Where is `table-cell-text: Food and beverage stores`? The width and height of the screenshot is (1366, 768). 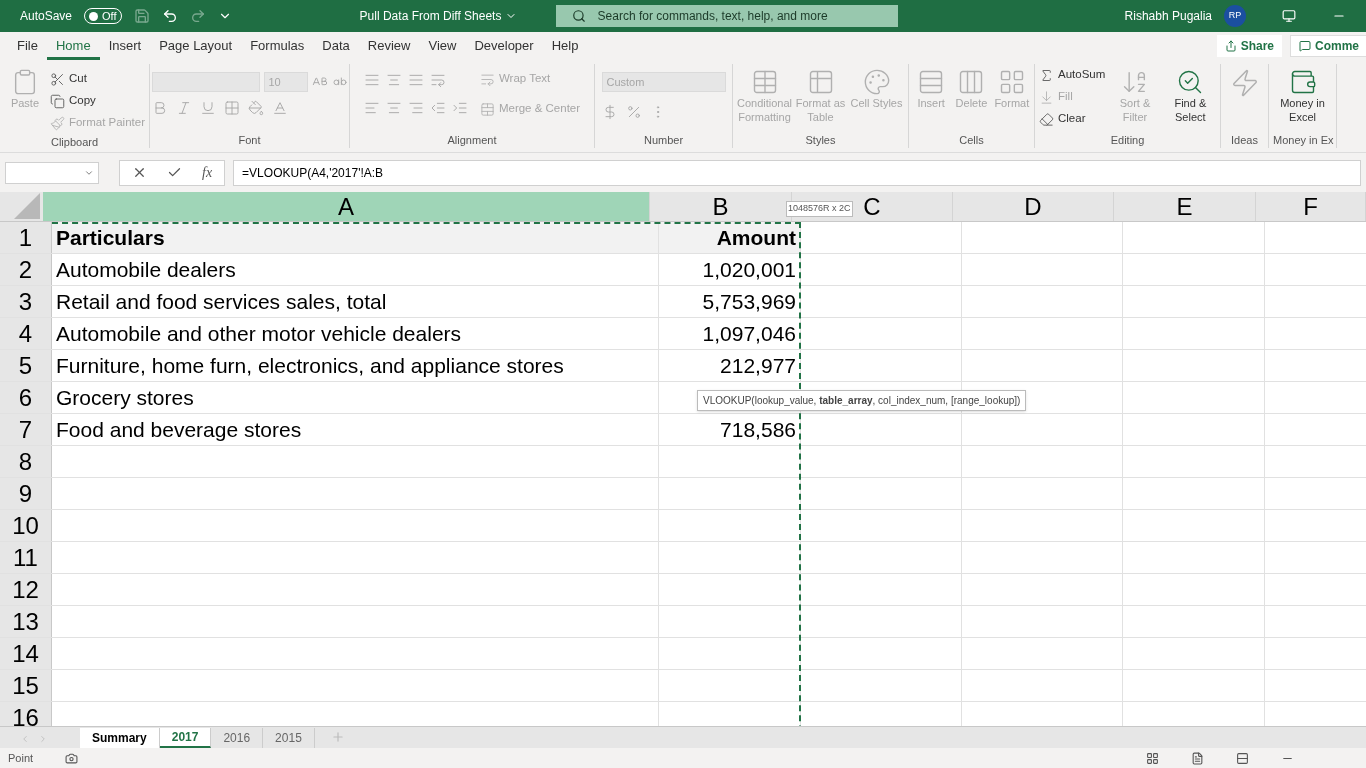 table-cell-text: Food and beverage stores is located at coordinates (179, 429).